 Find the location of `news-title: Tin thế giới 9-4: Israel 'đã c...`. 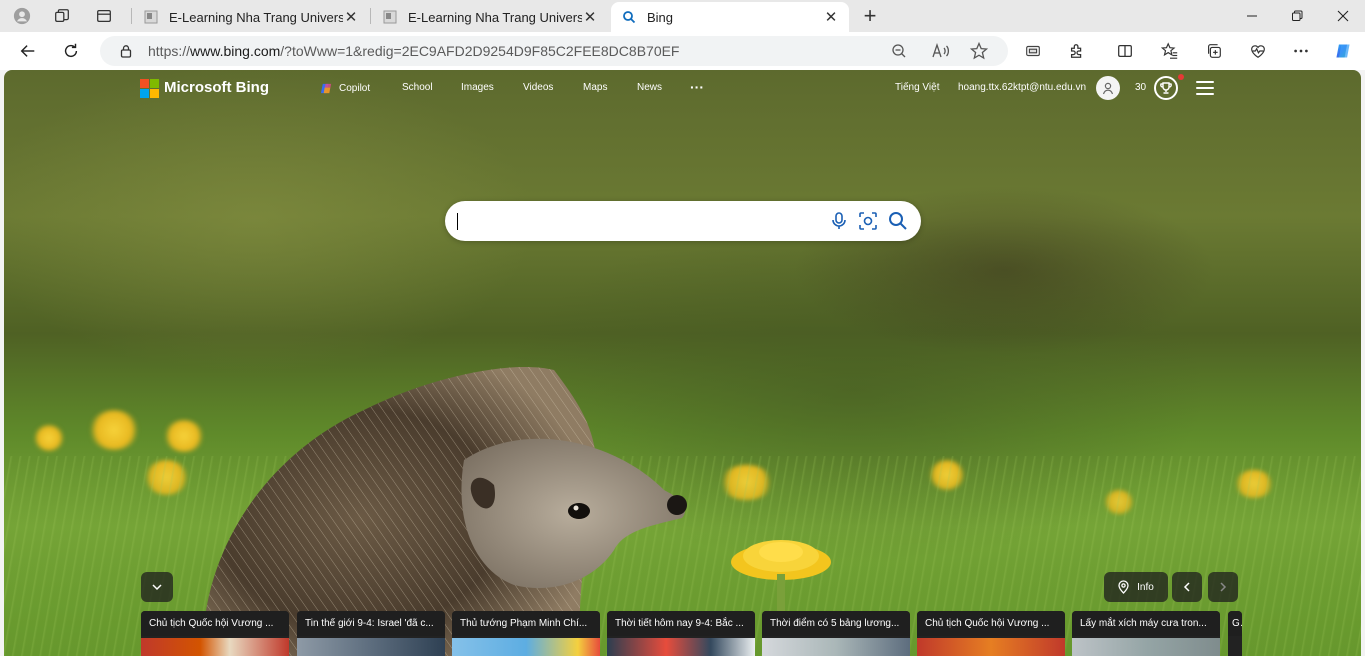

news-title: Tin thế giới 9-4: Israel 'đã c... is located at coordinates (371, 623).